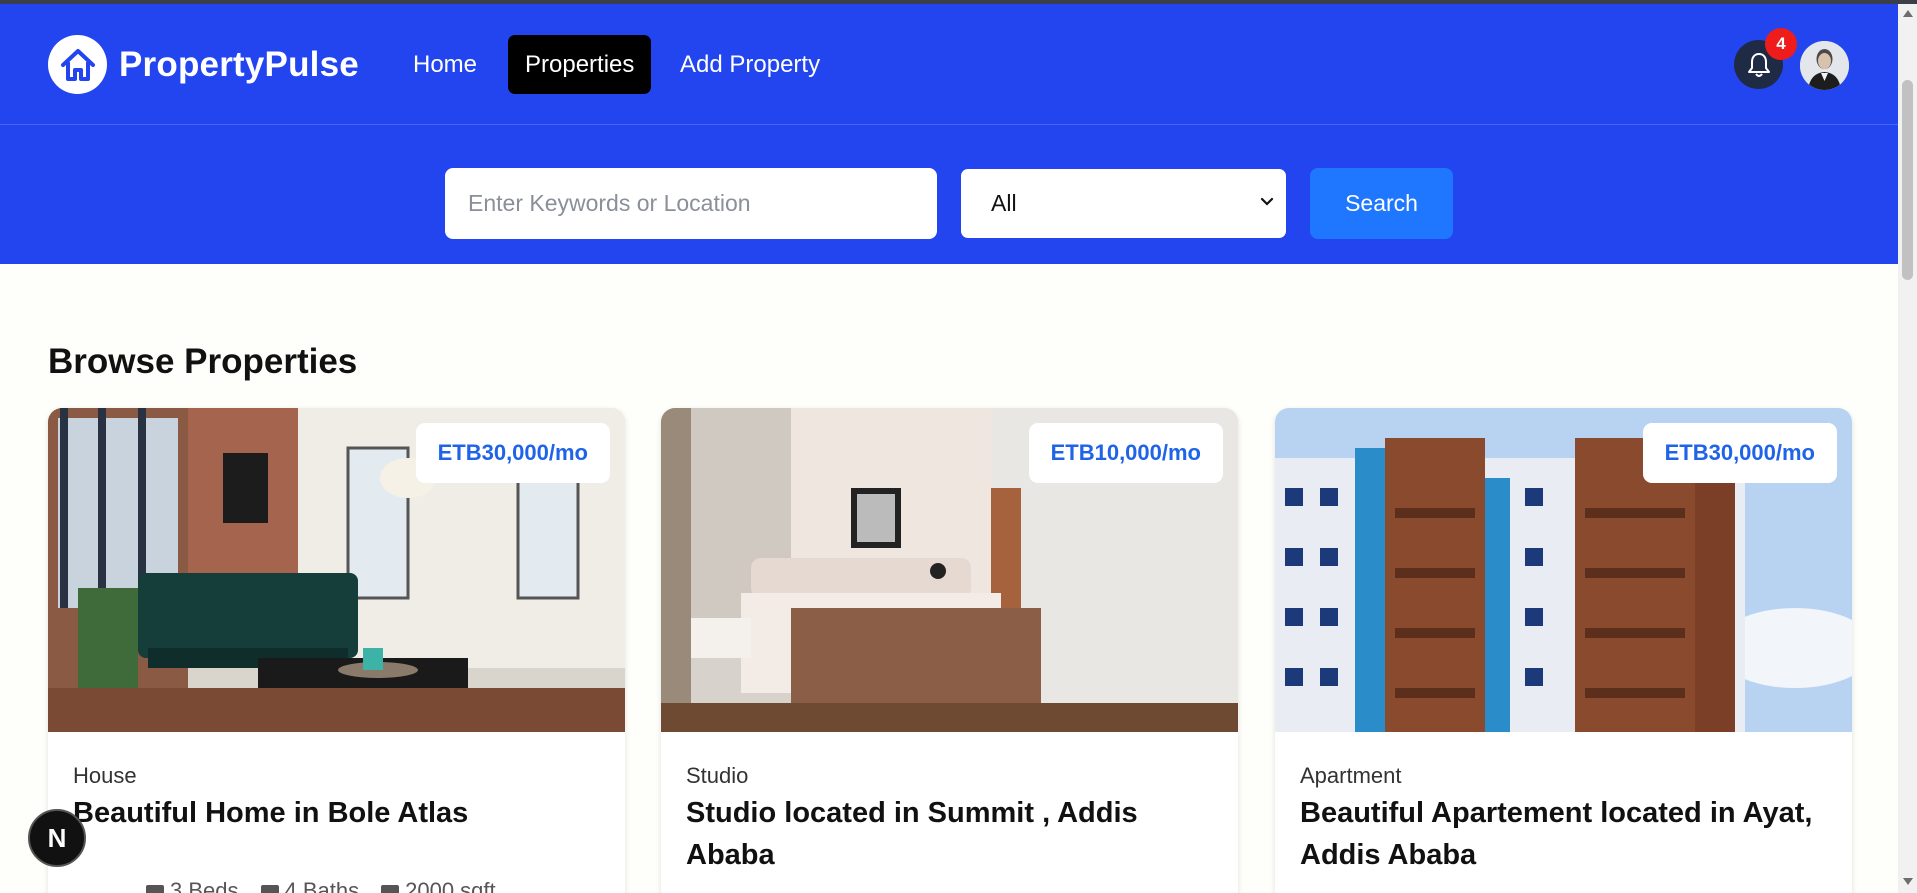  I want to click on search-input, so click(691, 203).